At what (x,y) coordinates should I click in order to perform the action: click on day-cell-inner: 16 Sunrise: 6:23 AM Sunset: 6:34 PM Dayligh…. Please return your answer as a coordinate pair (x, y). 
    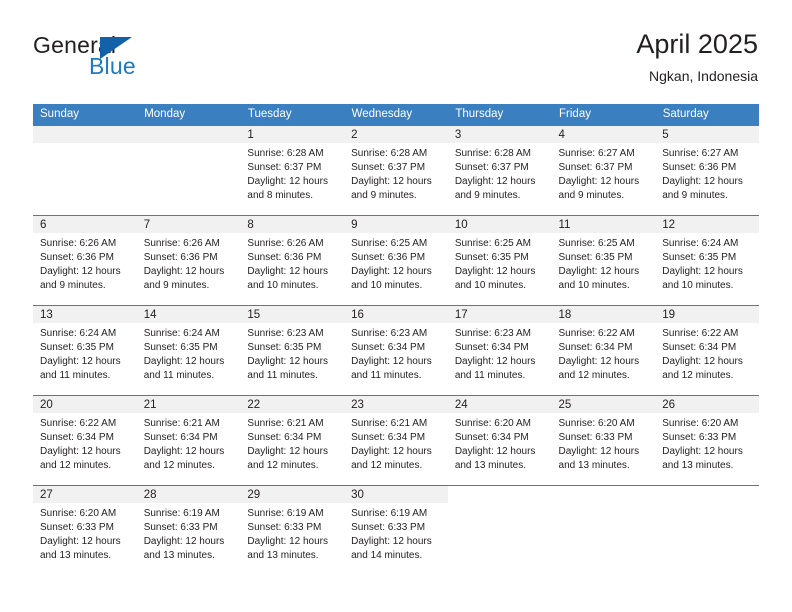
    Looking at the image, I should click on (396, 350).